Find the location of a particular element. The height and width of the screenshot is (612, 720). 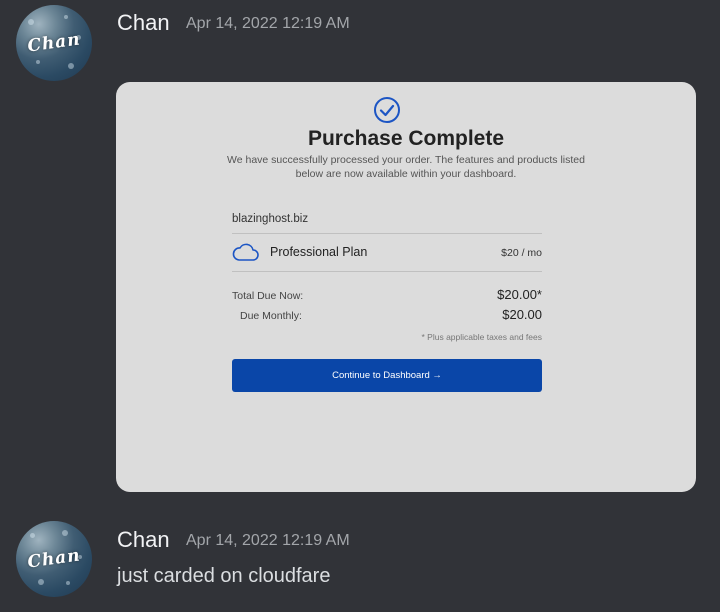

plan-price: $20 / mo is located at coordinates (521, 253).